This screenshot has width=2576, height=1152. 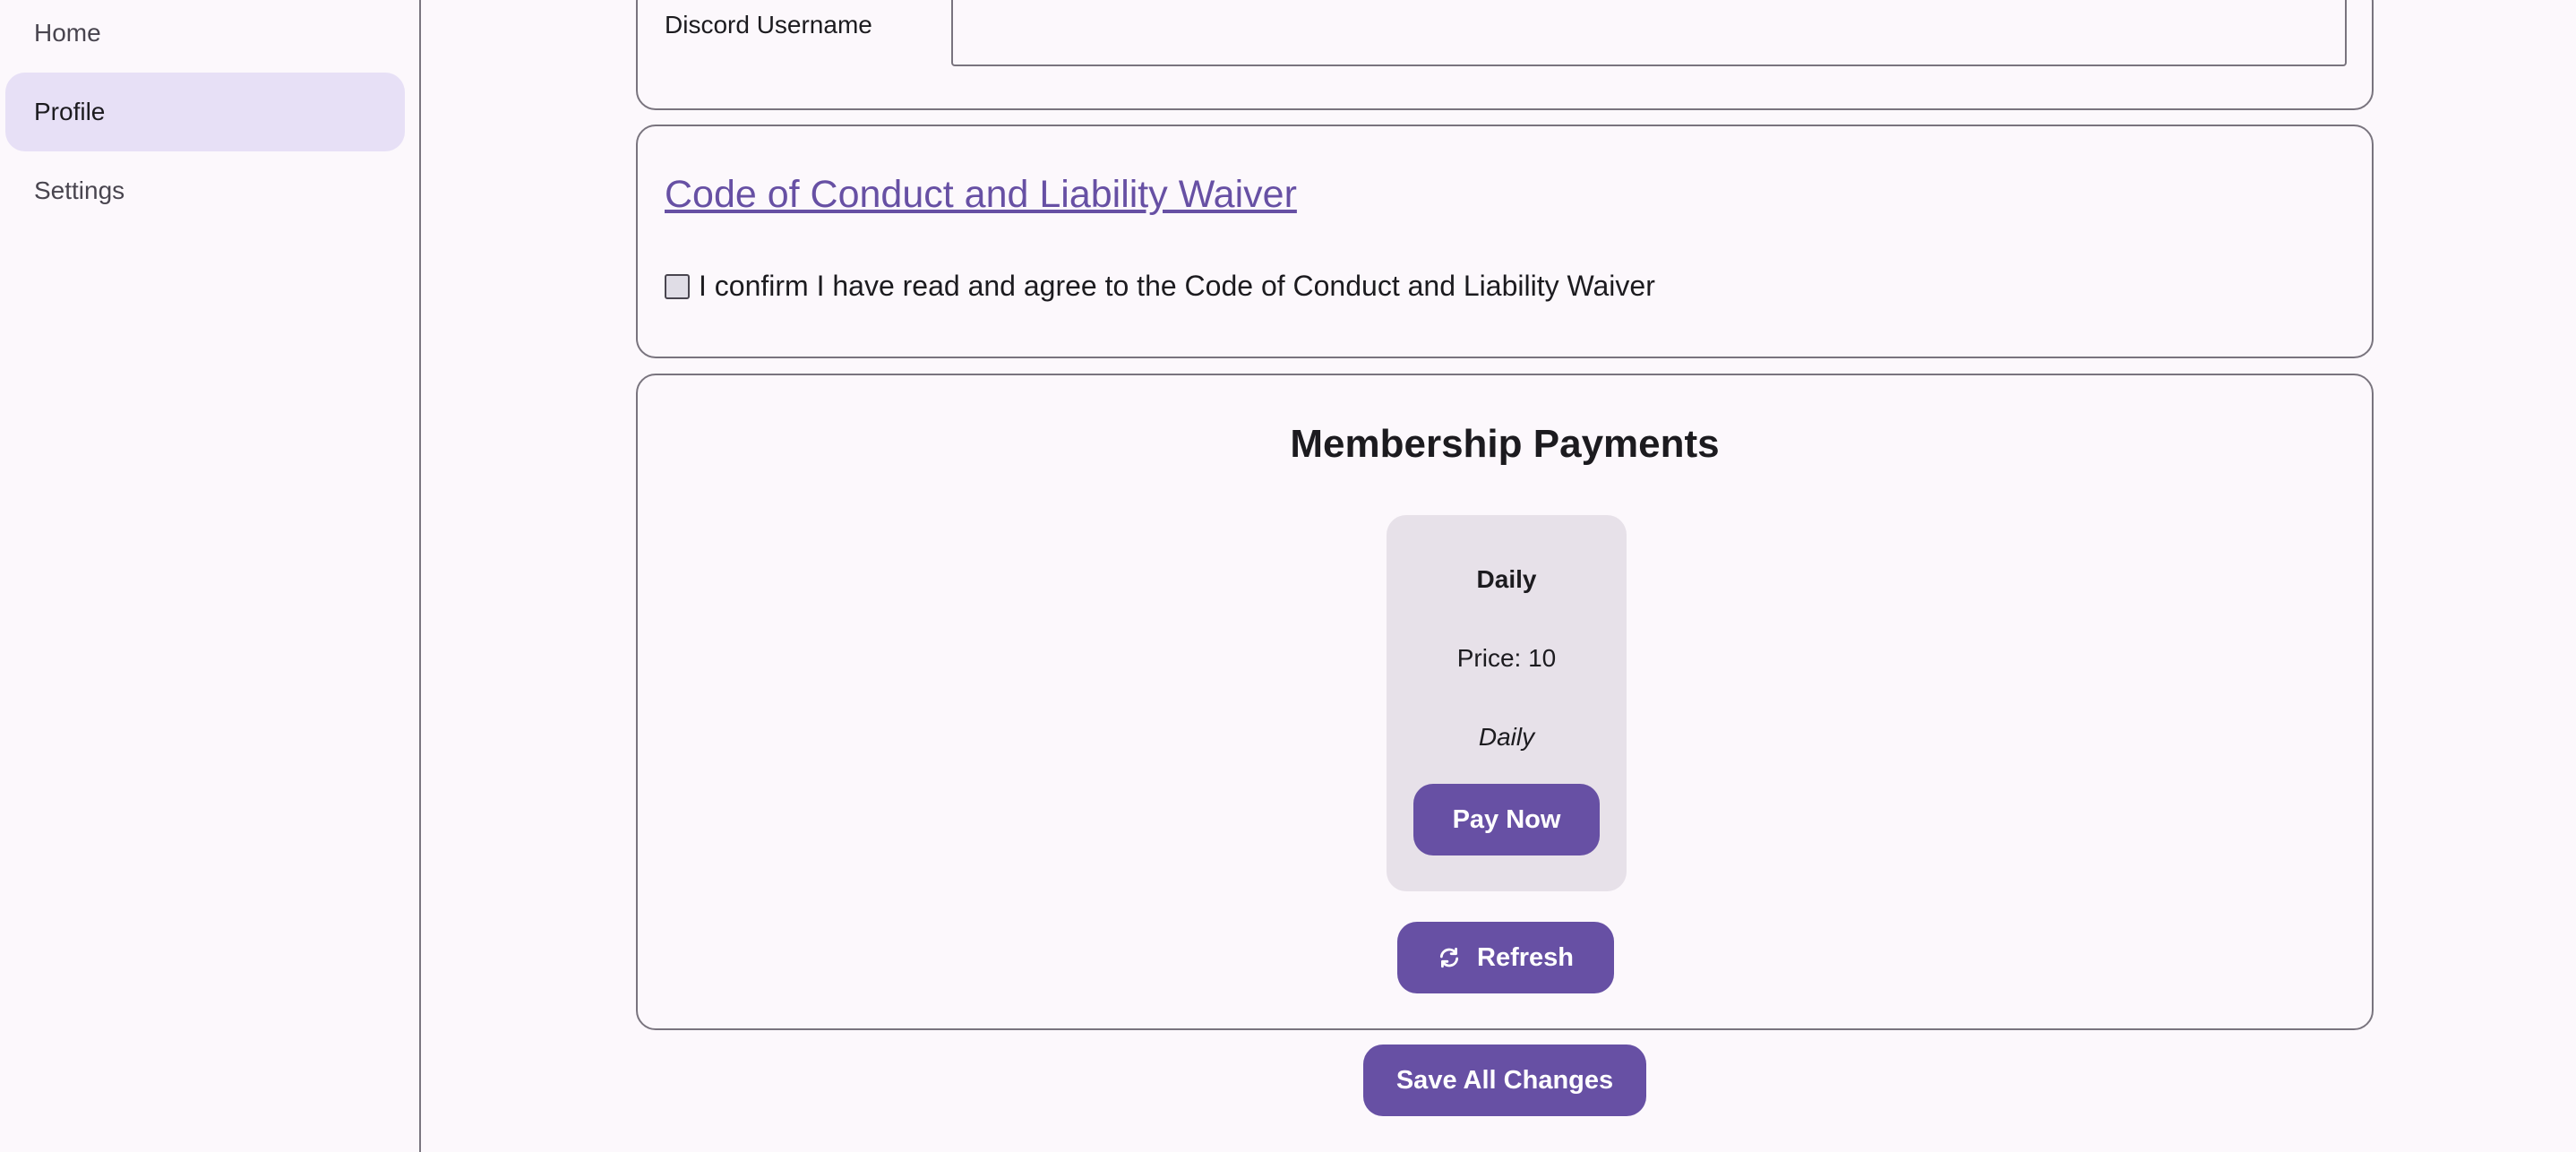 I want to click on agree-checkbox, so click(x=677, y=286).